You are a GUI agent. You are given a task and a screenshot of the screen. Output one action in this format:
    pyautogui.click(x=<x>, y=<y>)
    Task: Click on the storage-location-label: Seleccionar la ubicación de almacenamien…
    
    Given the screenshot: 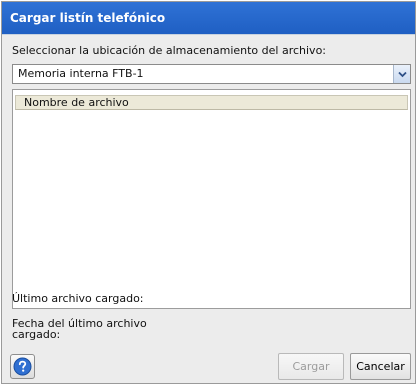 What is the action you would take?
    pyautogui.click(x=169, y=50)
    